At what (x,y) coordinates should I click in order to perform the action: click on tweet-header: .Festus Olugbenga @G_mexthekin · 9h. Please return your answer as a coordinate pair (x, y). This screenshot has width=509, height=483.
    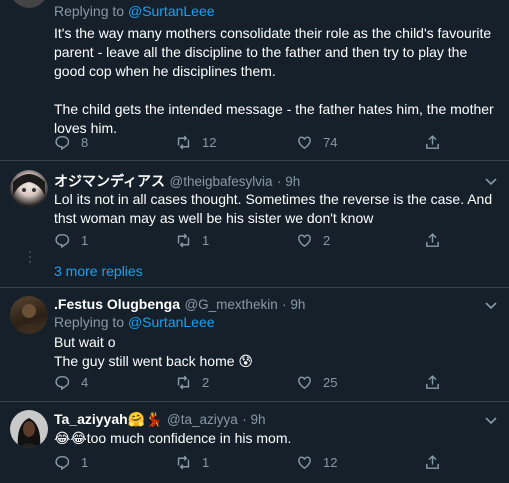
    Looking at the image, I should click on (179, 305).